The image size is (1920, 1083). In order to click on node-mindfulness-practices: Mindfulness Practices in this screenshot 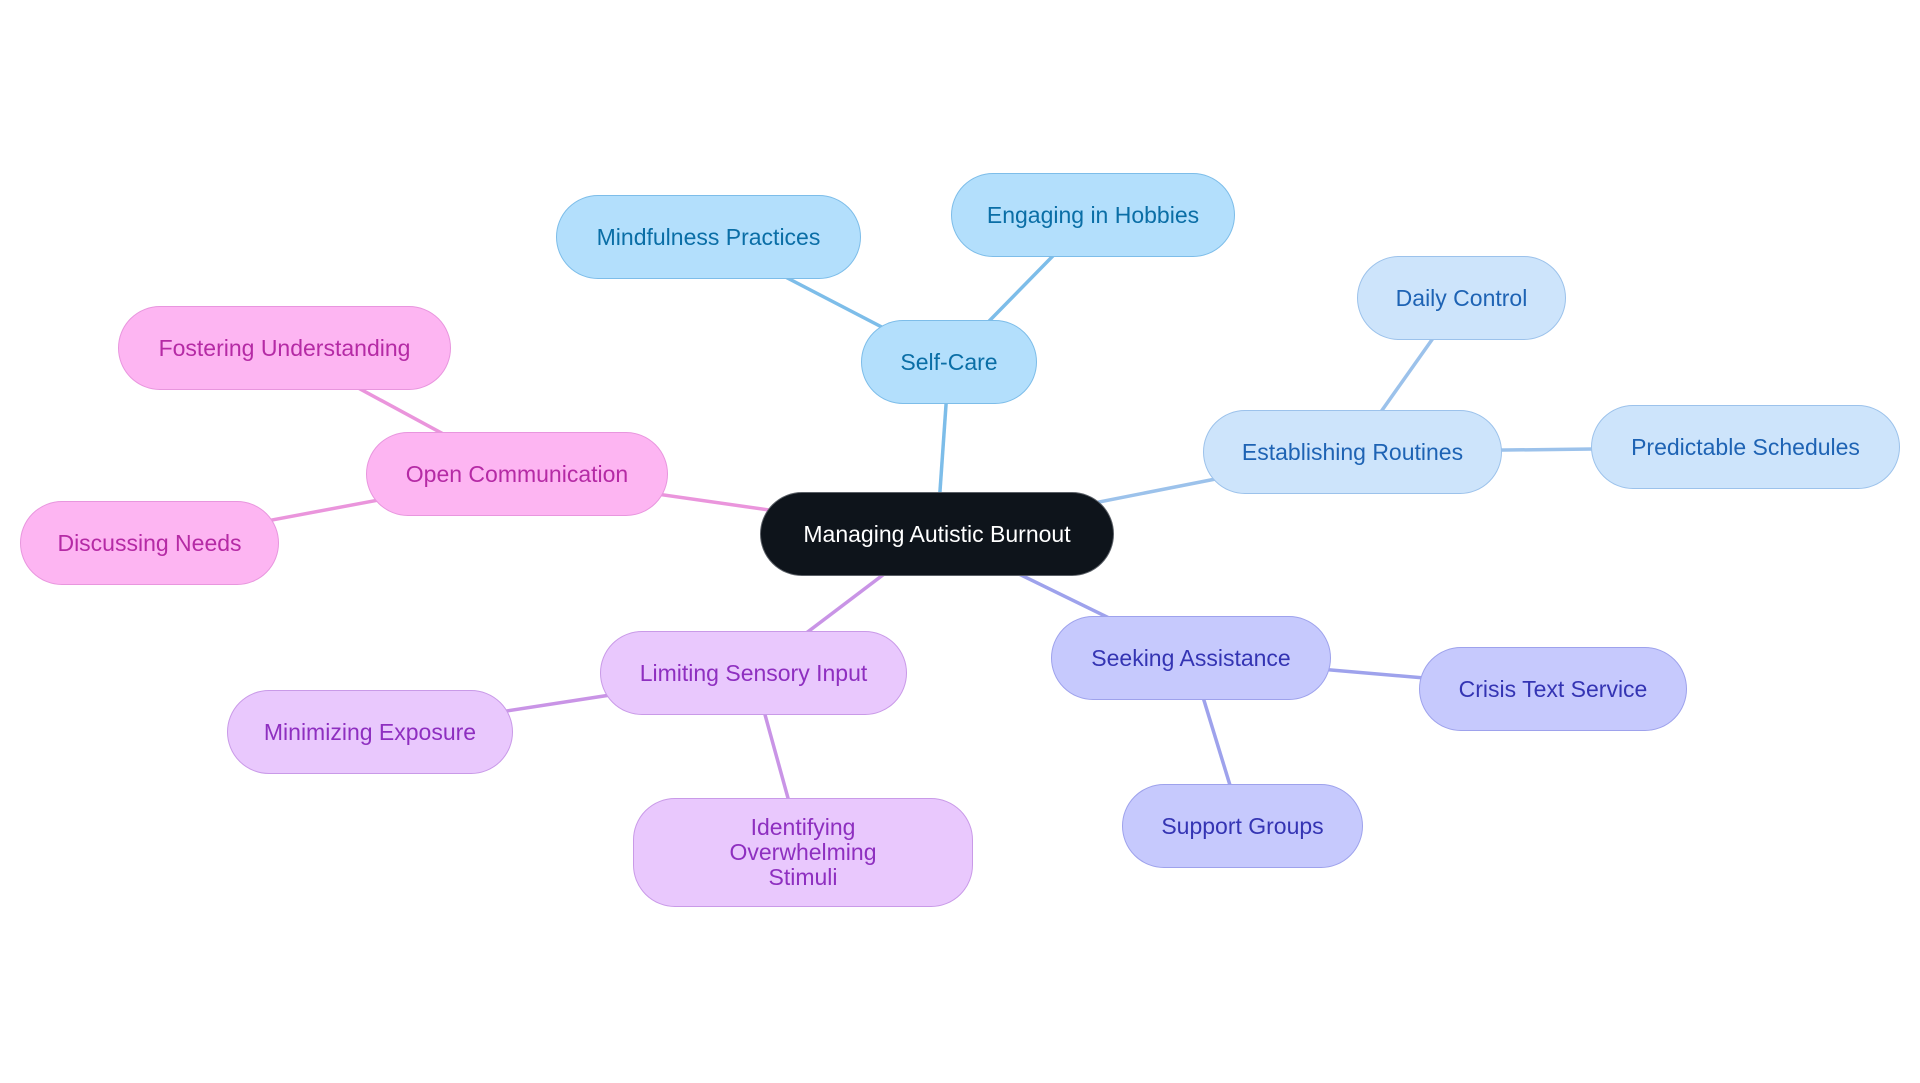, I will do `click(708, 237)`.